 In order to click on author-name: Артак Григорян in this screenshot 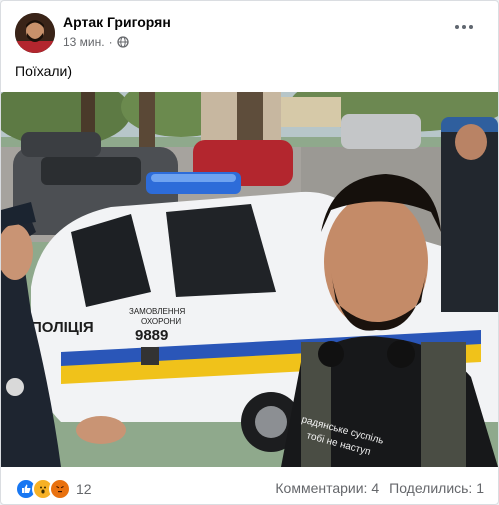, I will do `click(117, 22)`.